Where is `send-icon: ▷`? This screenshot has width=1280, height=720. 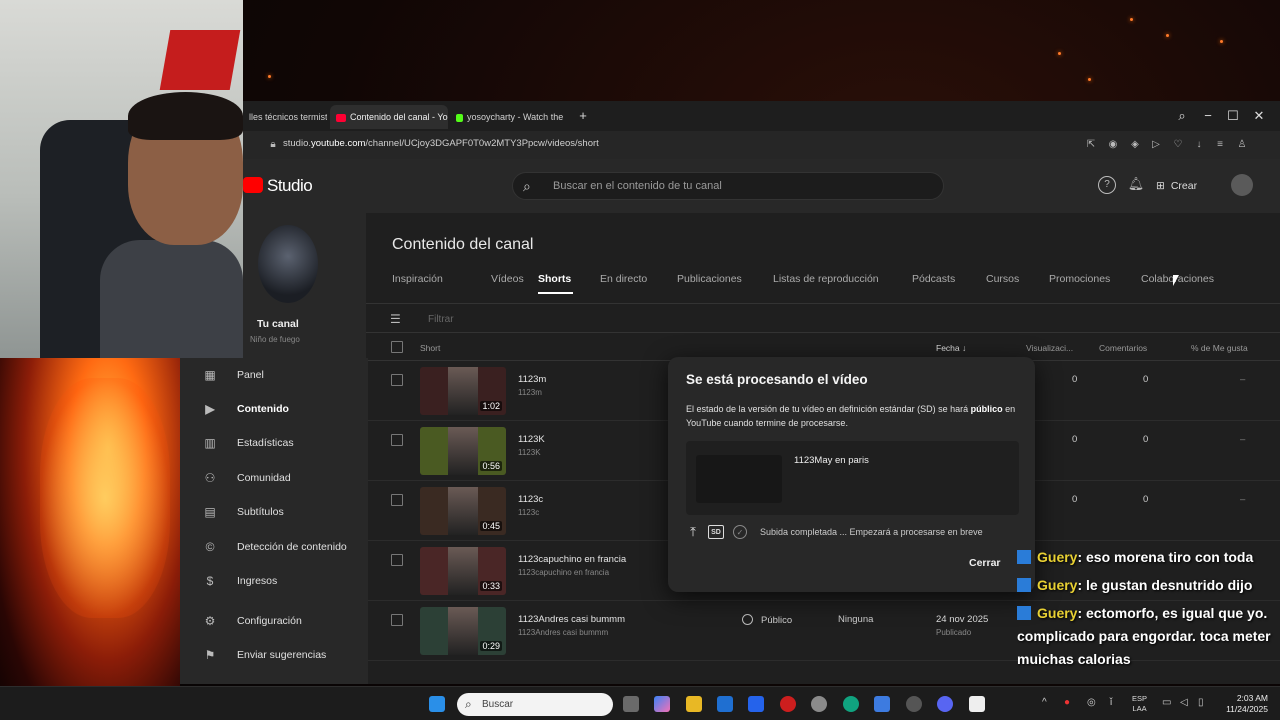
send-icon: ▷ is located at coordinates (1156, 145).